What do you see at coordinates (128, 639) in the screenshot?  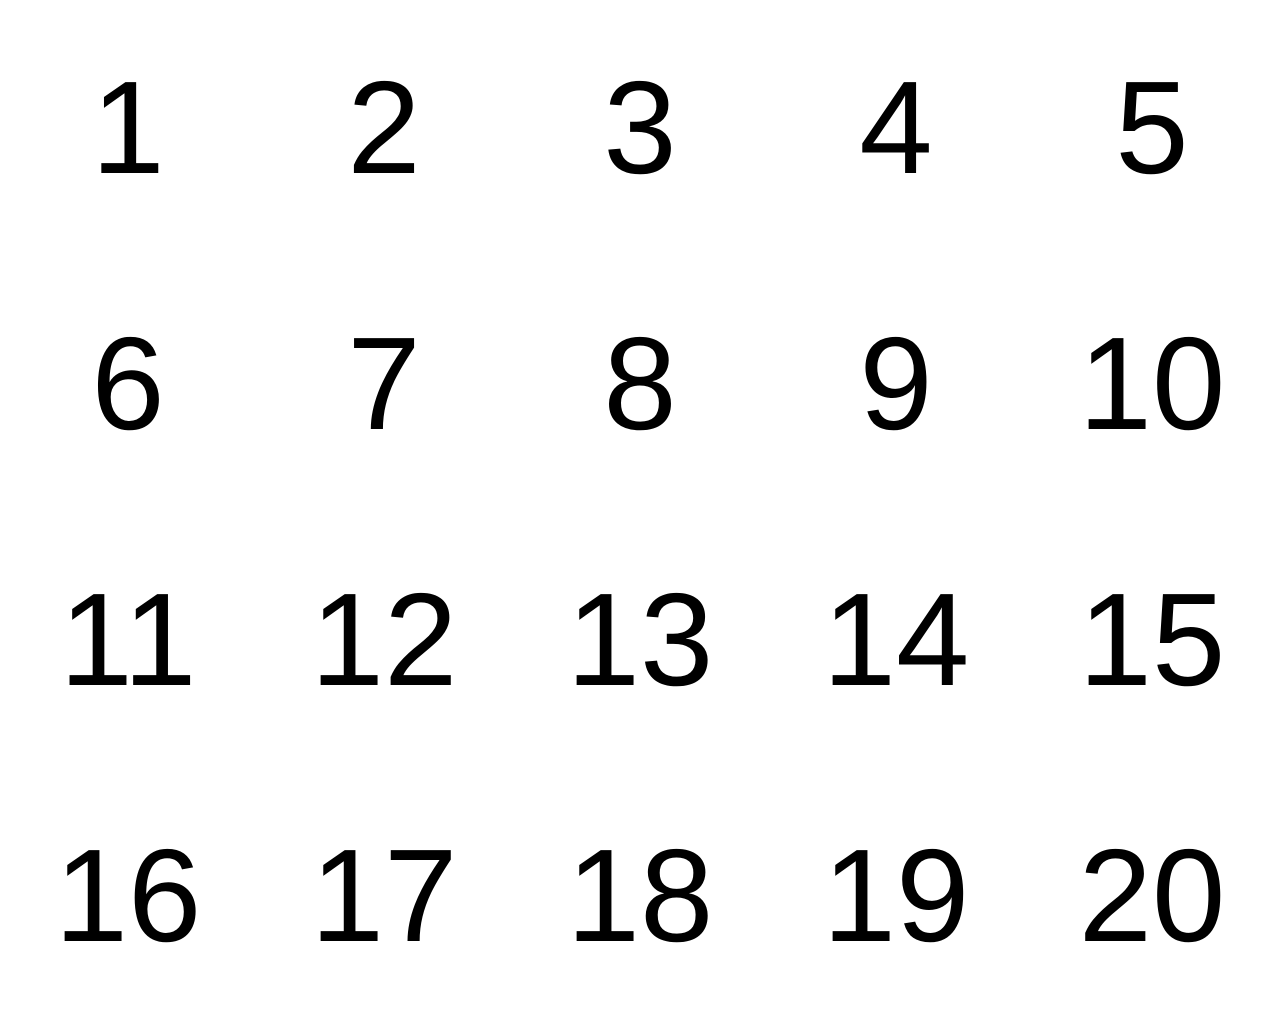 I see `number-cell: 11` at bounding box center [128, 639].